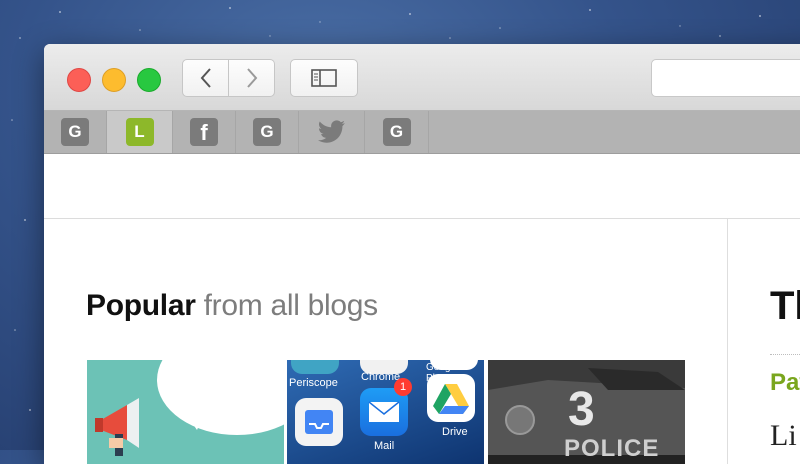  What do you see at coordinates (381, 377) in the screenshot?
I see `app-label-chrome: Chrome` at bounding box center [381, 377].